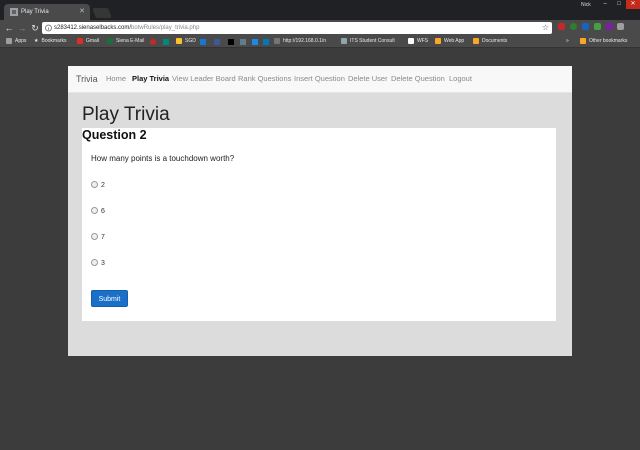 Image resolution: width=640 pixels, height=450 pixels. What do you see at coordinates (186, 41) in the screenshot?
I see `bookmark-sgd: SGD` at bounding box center [186, 41].